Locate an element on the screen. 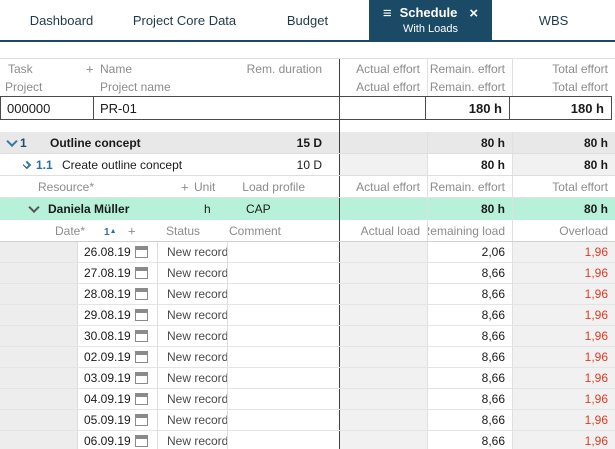 This screenshot has height=449, width=615. date-cell: 26.08.19 is located at coordinates (118, 252).